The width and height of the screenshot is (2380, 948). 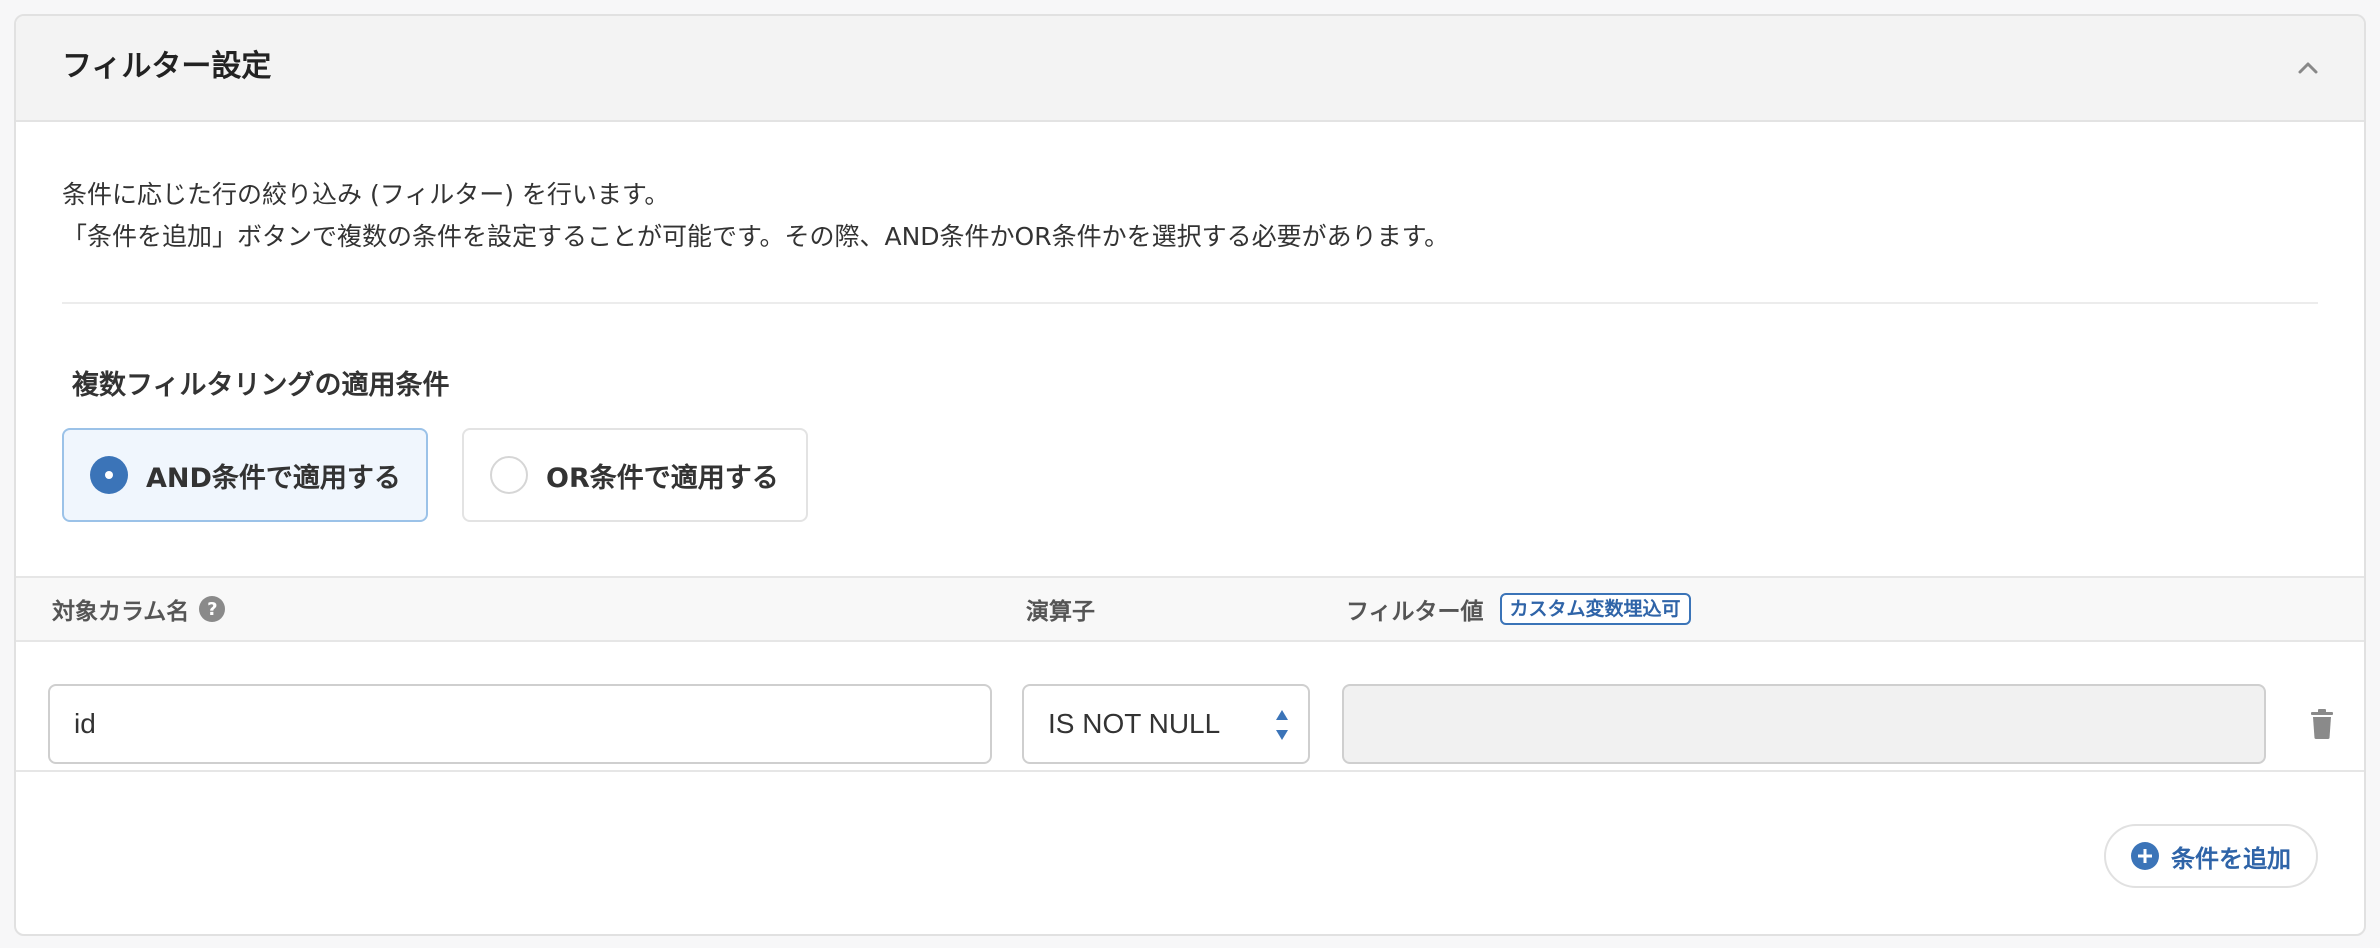 I want to click on delete-condition-button, so click(x=2322, y=724).